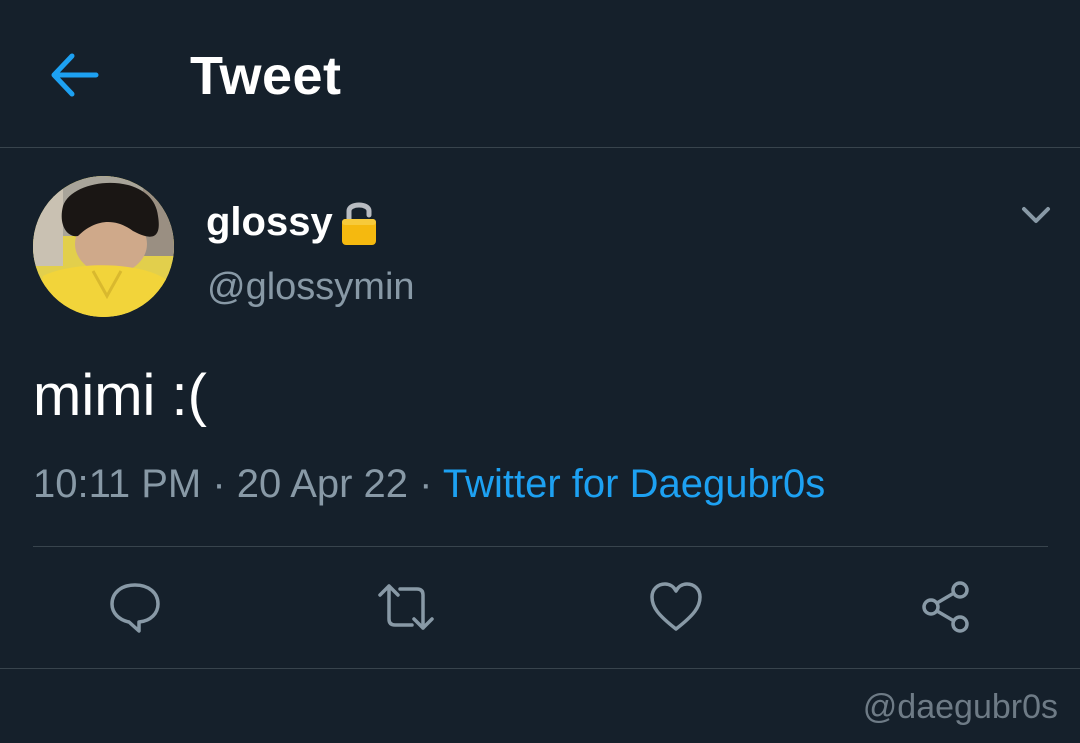 Image resolution: width=1080 pixels, height=743 pixels. Describe the element at coordinates (634, 484) in the screenshot. I see `tweet-source-link: Twitter for Daegubr0s` at that location.